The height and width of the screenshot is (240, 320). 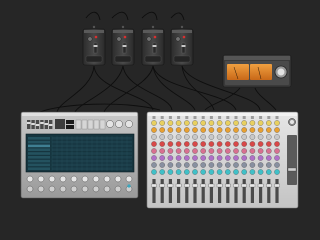 What do you see at coordinates (37, 125) in the screenshot?
I see `synth-top-slider-thumb` at bounding box center [37, 125].